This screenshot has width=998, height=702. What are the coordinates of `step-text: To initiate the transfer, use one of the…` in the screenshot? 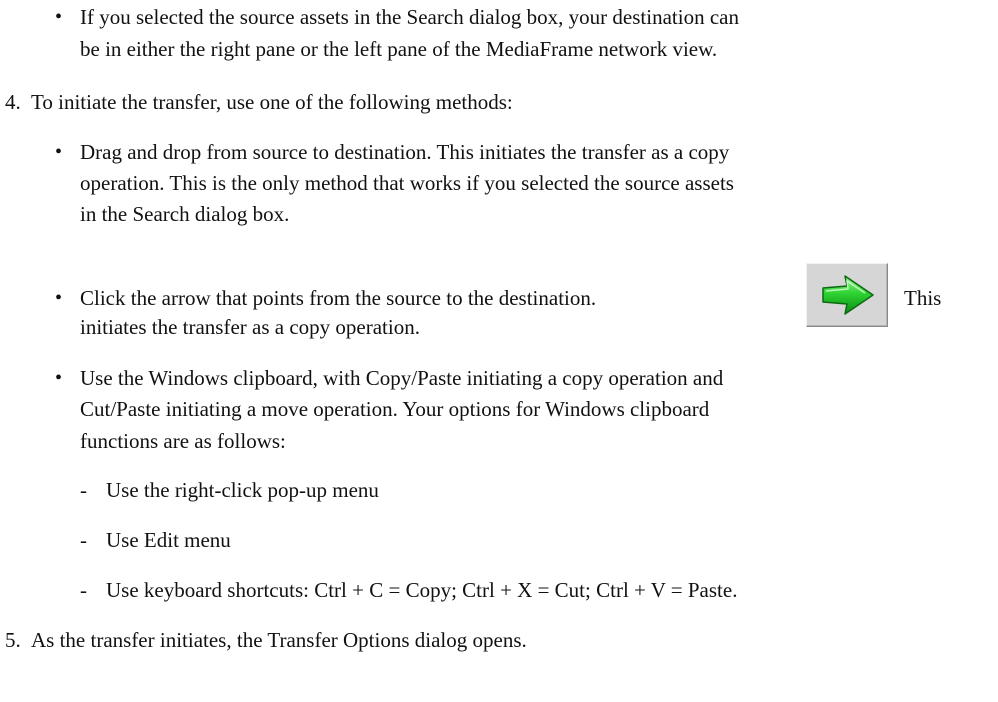 It's located at (272, 102).